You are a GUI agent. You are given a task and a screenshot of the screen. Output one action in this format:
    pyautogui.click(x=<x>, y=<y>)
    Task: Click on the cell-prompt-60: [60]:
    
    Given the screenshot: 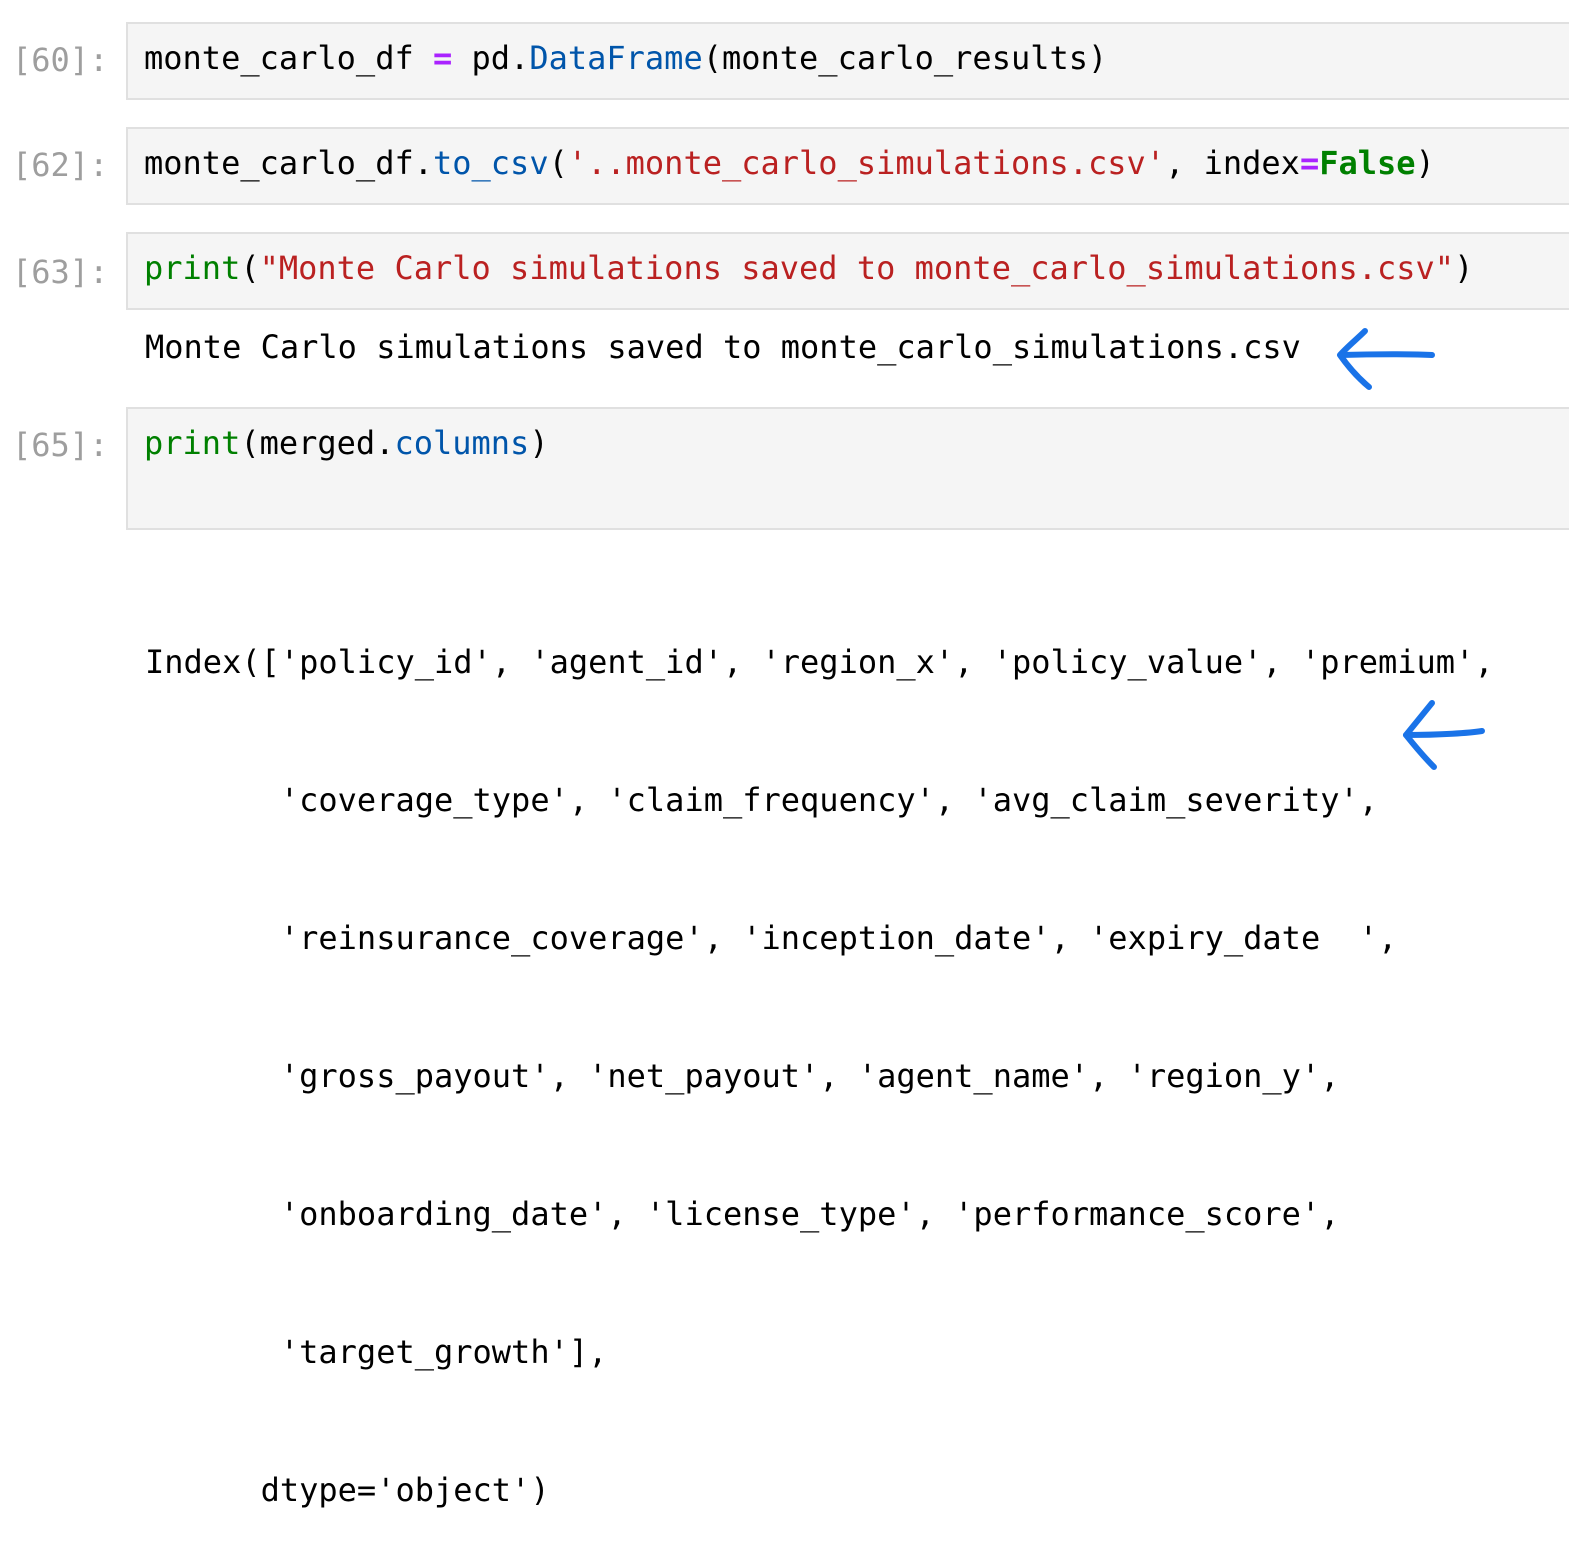 What is the action you would take?
    pyautogui.click(x=60, y=60)
    